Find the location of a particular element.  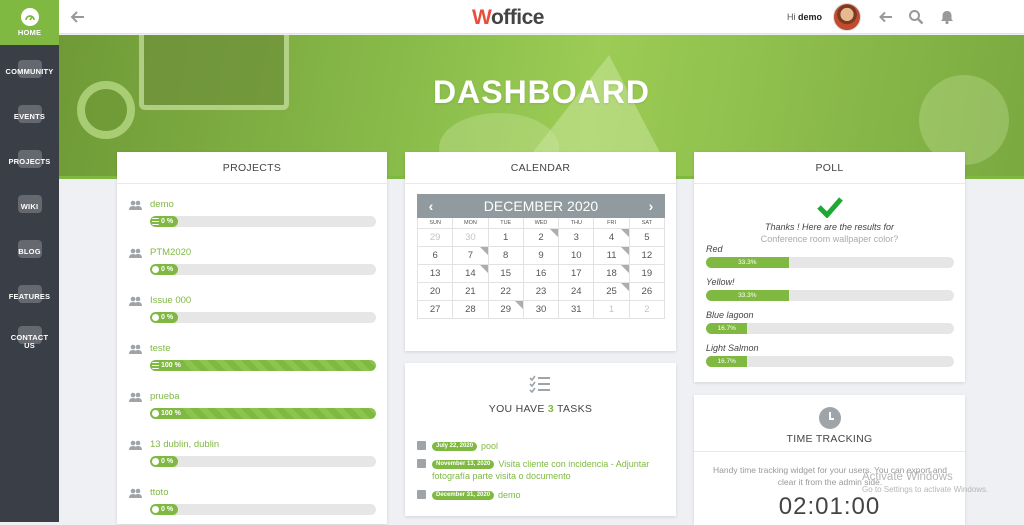

calendar-day: 3 is located at coordinates (577, 238).